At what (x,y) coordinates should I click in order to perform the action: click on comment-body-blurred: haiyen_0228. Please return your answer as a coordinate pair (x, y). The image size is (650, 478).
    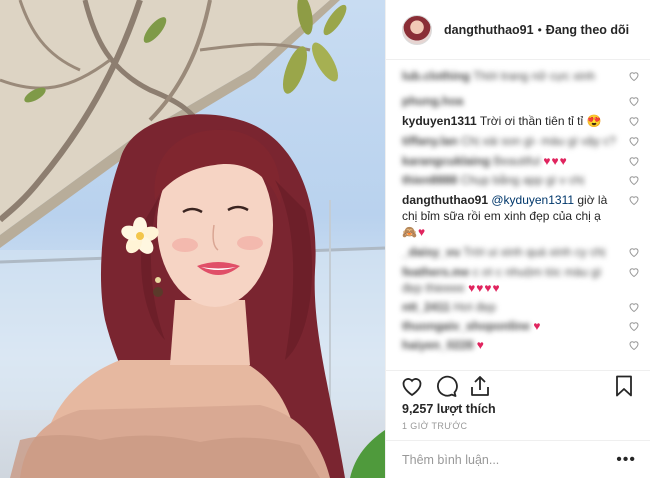
    Looking at the image, I should click on (438, 345).